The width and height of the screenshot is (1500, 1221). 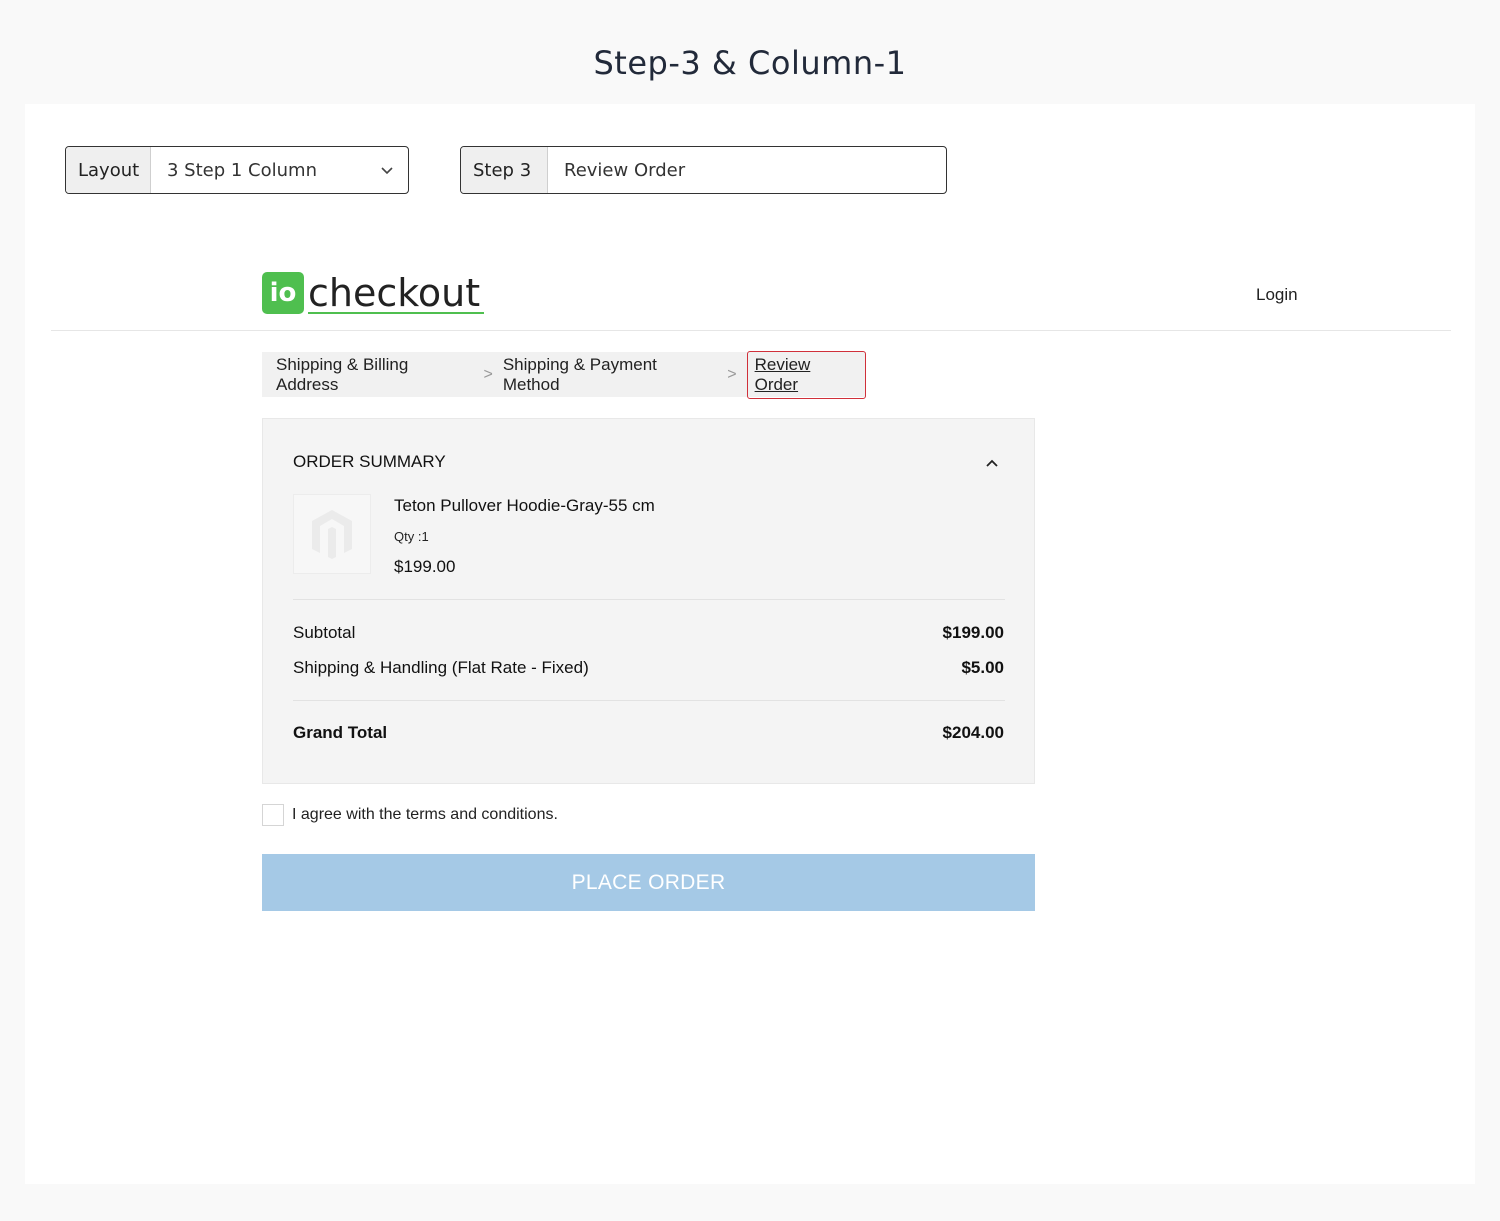 What do you see at coordinates (648, 882) in the screenshot?
I see `place-order-button: PLACE ORDER` at bounding box center [648, 882].